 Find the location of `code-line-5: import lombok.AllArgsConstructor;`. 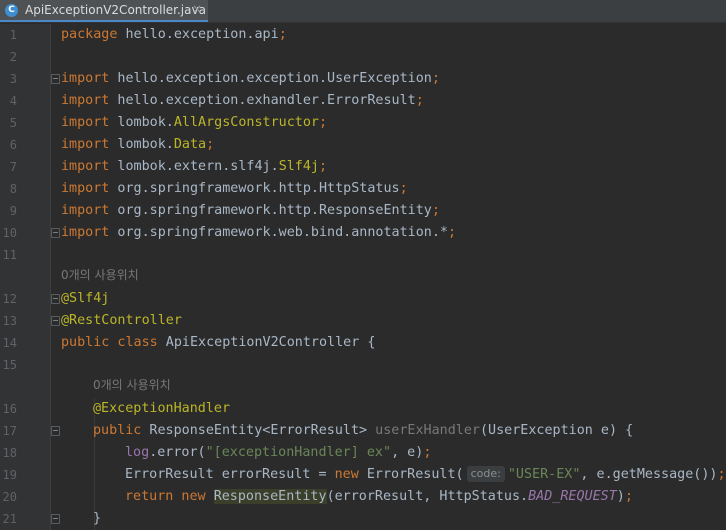

code-line-5: import lombok.AllArgsConstructor; is located at coordinates (194, 122).